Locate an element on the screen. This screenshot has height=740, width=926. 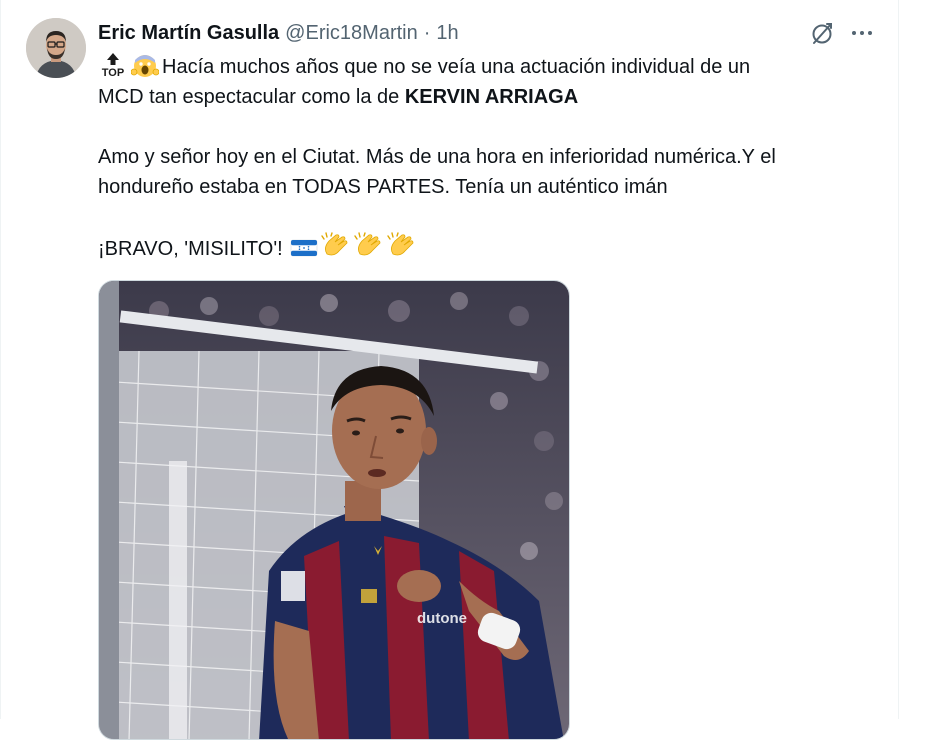
honduras-flag-icon is located at coordinates (304, 248).